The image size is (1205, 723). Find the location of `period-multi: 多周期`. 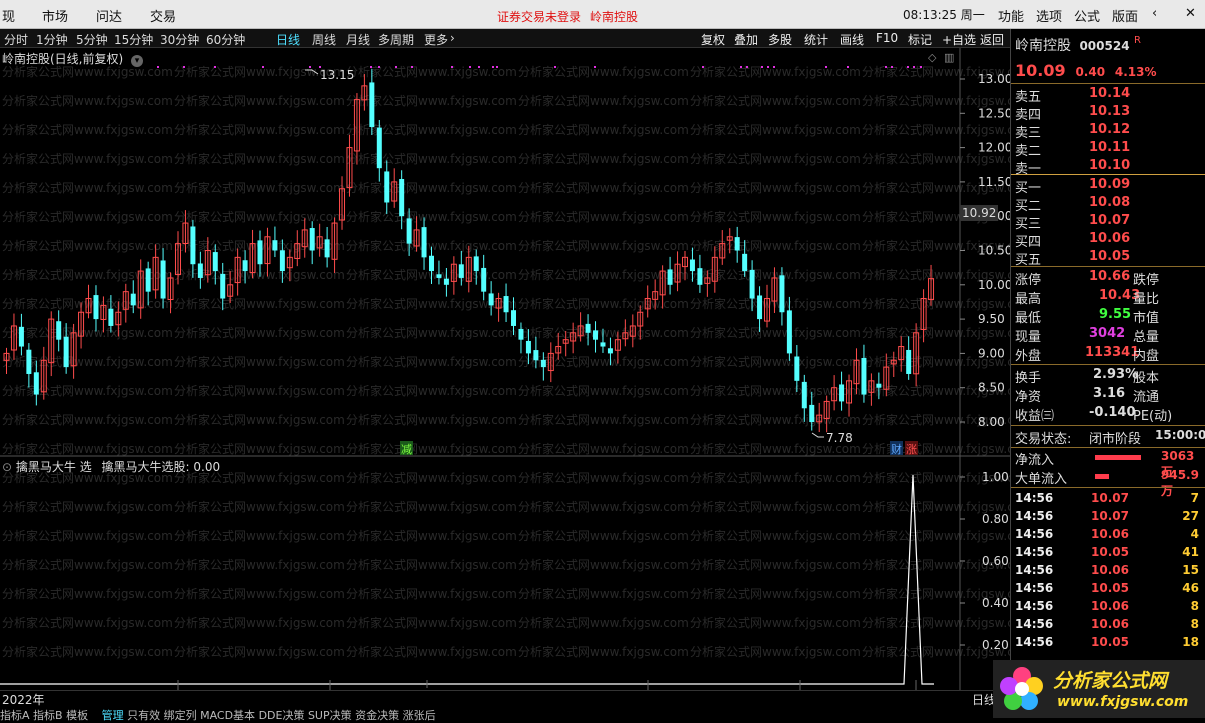

period-multi: 多周期 is located at coordinates (396, 39).